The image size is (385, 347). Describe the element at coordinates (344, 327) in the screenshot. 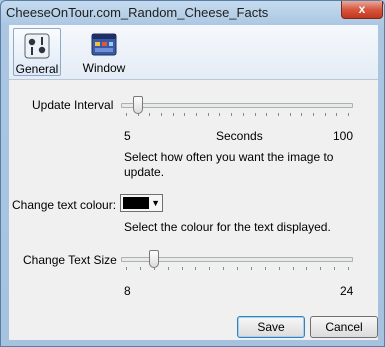

I see `cancel-button: Cancel` at that location.